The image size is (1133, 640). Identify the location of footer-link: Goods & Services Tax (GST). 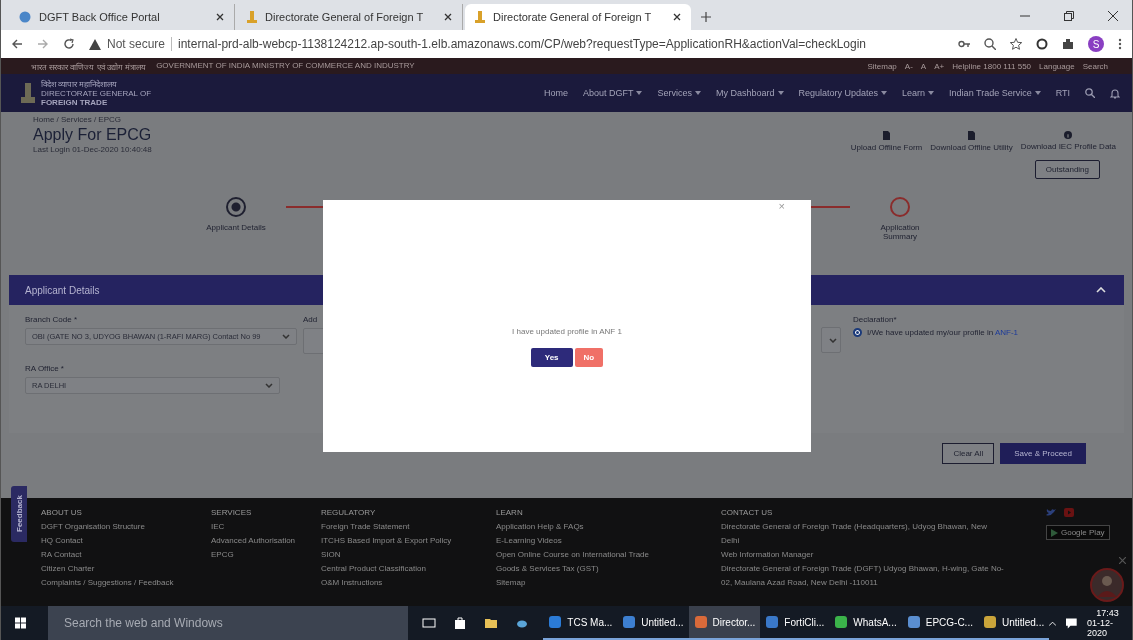
(608, 568).